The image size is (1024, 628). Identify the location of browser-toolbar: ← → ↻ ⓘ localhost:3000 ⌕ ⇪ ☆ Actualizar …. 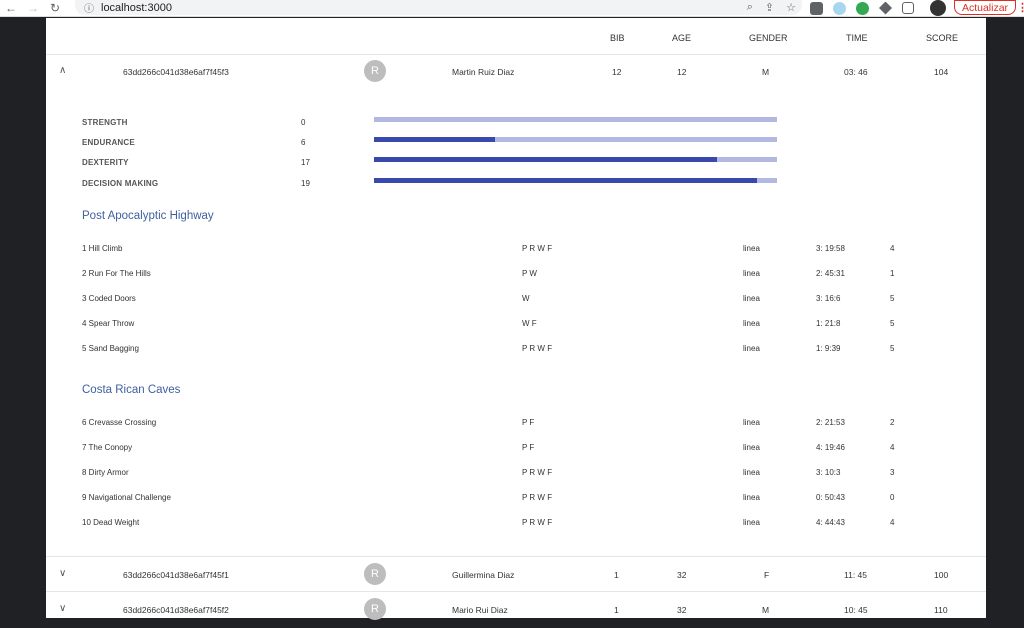
(512, 8).